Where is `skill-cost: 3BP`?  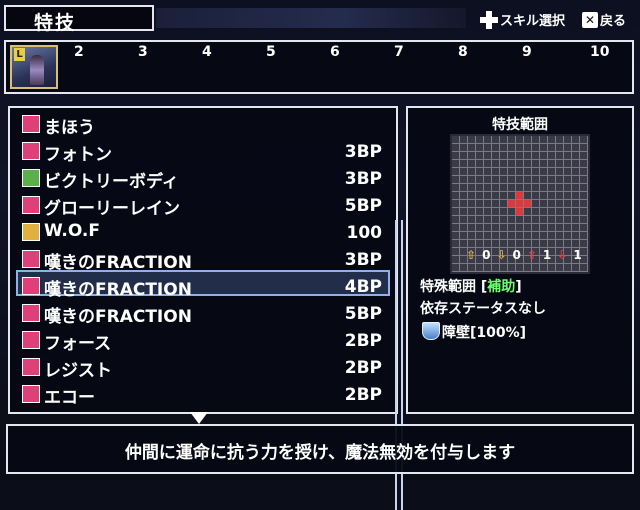
skill-cost: 3BP is located at coordinates (363, 179).